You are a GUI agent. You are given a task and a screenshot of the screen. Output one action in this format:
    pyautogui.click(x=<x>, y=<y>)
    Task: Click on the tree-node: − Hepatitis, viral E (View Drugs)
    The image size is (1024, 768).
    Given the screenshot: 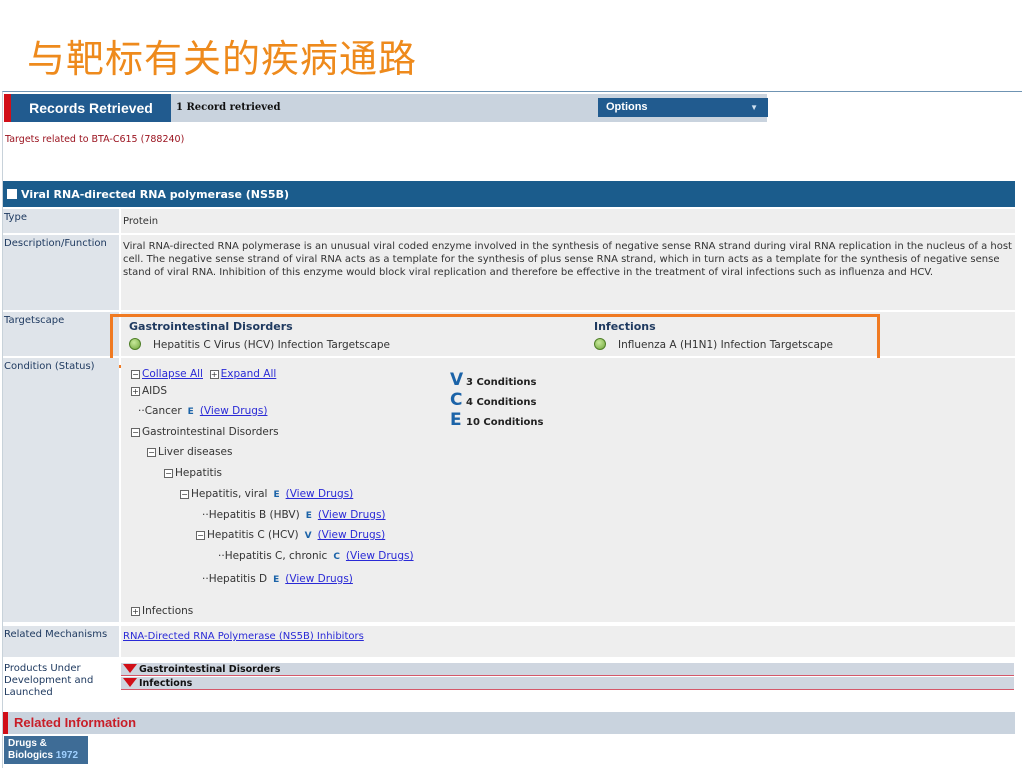 What is the action you would take?
    pyautogui.click(x=266, y=494)
    